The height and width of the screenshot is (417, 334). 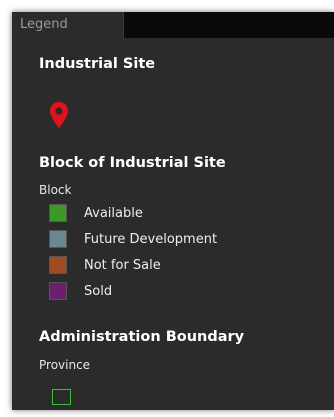 I want to click on swatch-sold, so click(x=58, y=291).